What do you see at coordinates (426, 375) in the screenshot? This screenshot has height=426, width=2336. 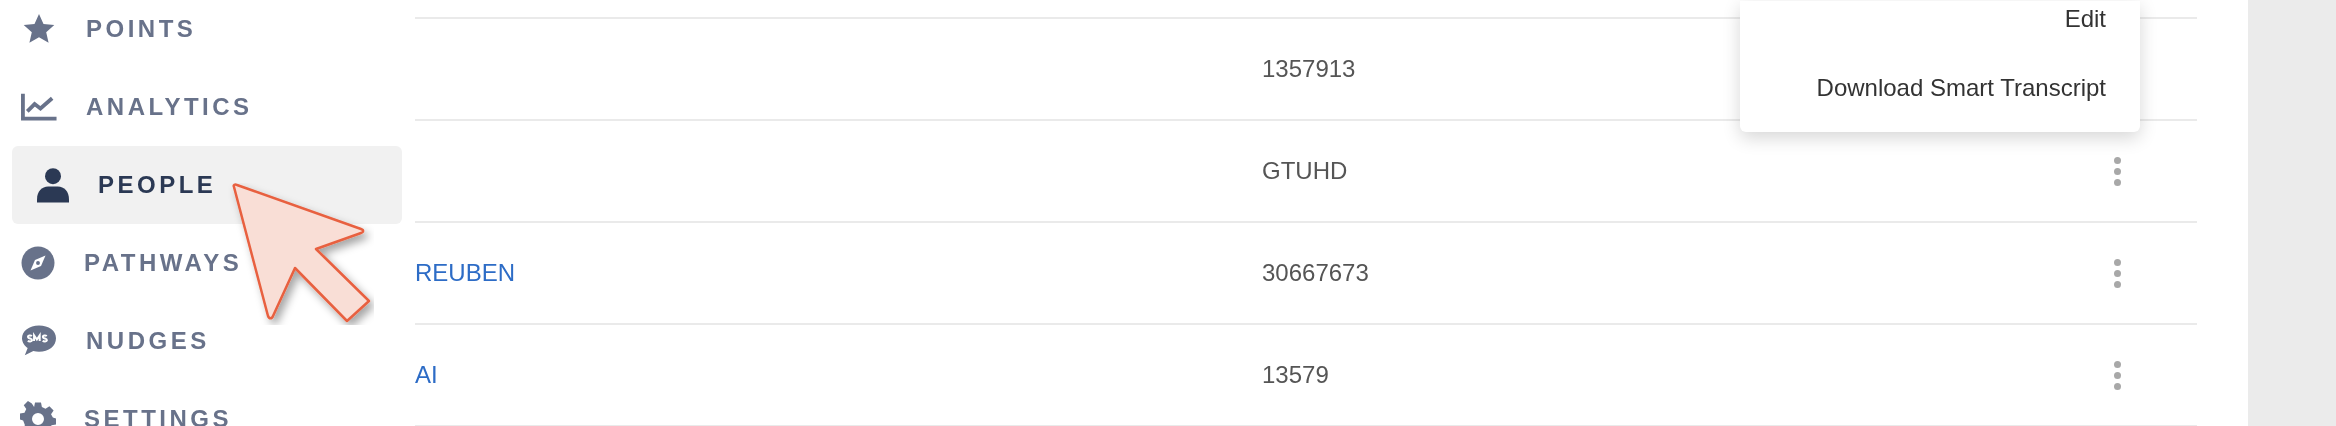 I see `person-name-link: AI` at bounding box center [426, 375].